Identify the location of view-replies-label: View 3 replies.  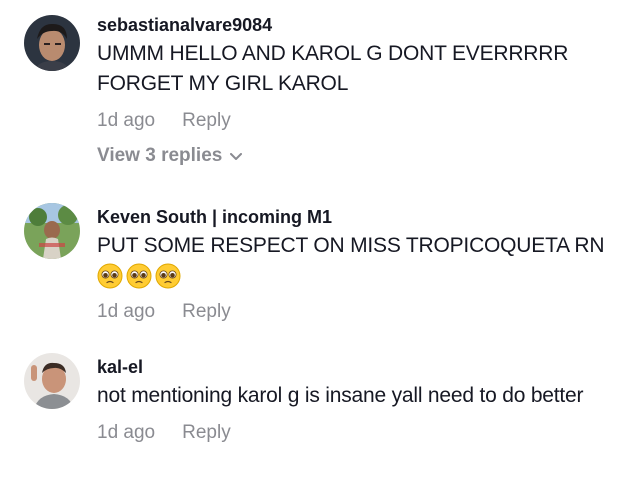
(160, 155).